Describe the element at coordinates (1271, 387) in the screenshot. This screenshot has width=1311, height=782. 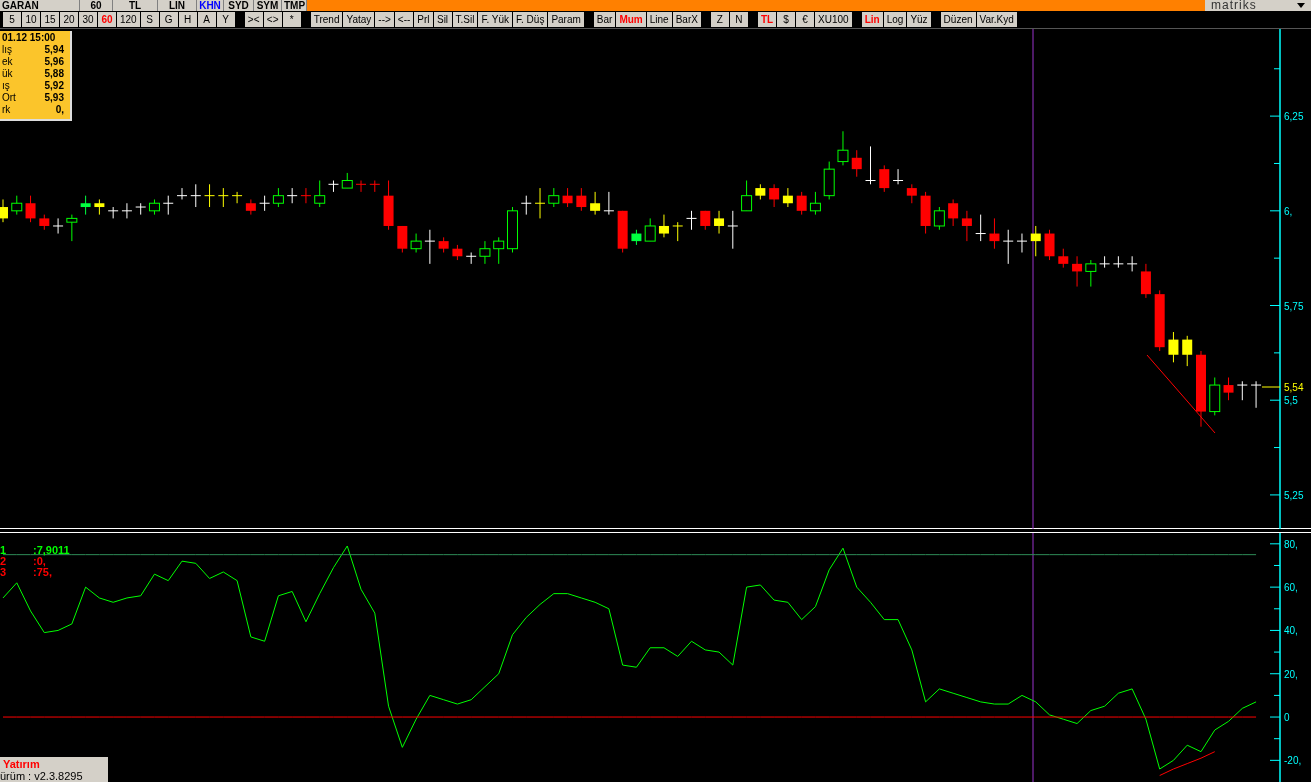
I see `current-price-line` at that location.